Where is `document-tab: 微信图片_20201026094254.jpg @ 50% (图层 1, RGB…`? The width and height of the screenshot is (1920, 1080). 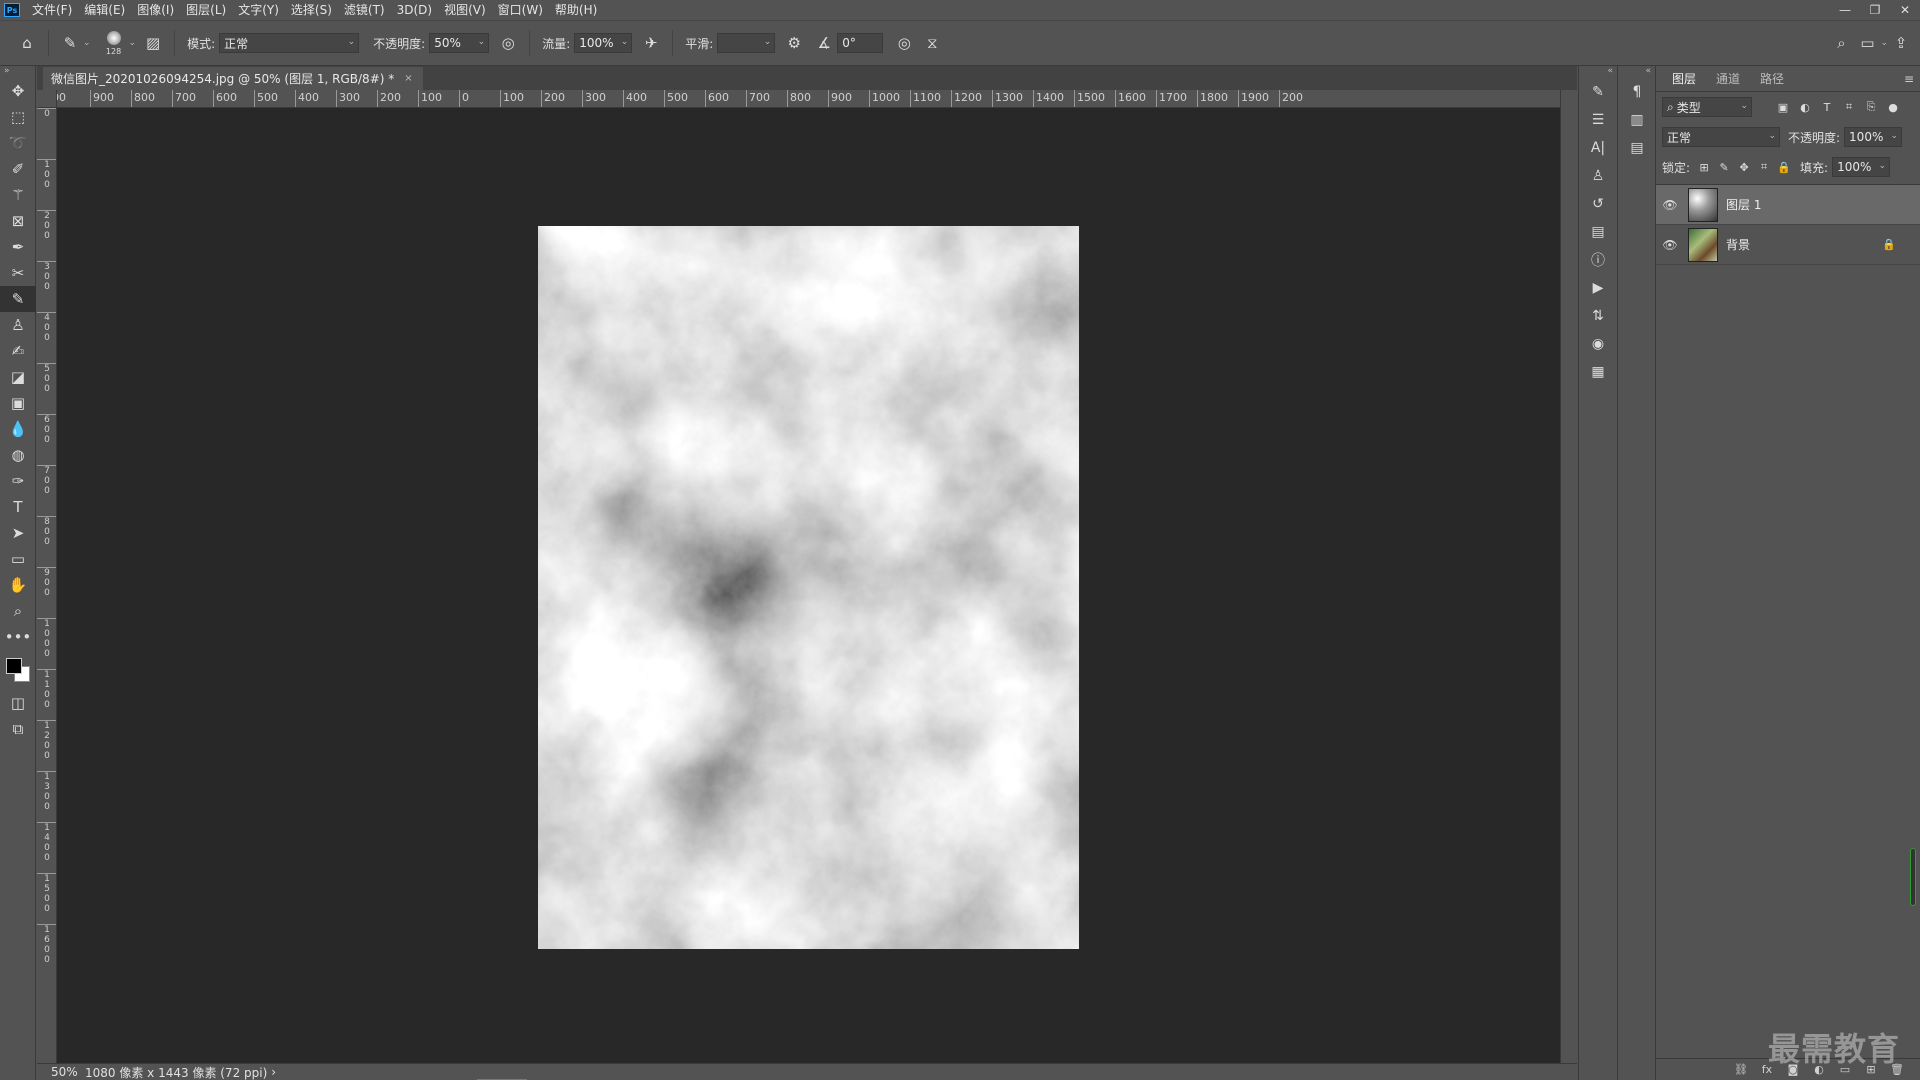 document-tab: 微信图片_20201026094254.jpg @ 50% (图层 1, RGB… is located at coordinates (233, 78).